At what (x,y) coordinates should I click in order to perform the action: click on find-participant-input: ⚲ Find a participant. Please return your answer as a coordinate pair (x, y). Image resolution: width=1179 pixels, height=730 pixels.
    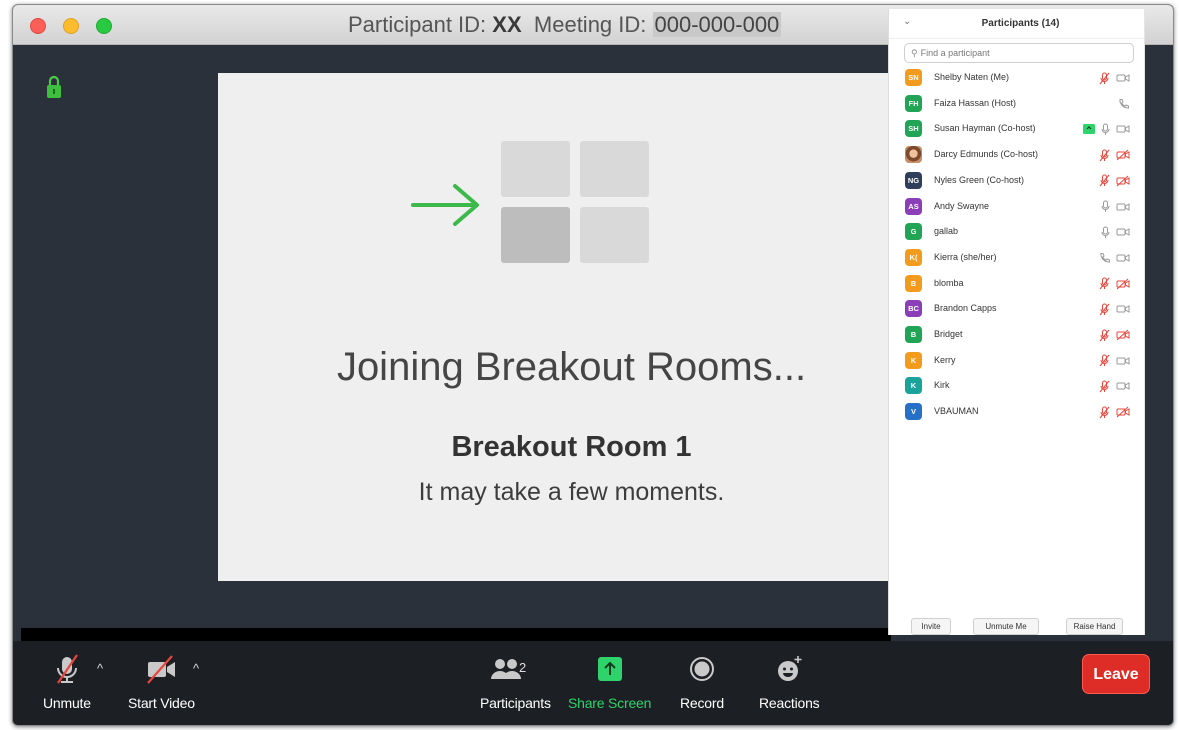
    Looking at the image, I should click on (1019, 53).